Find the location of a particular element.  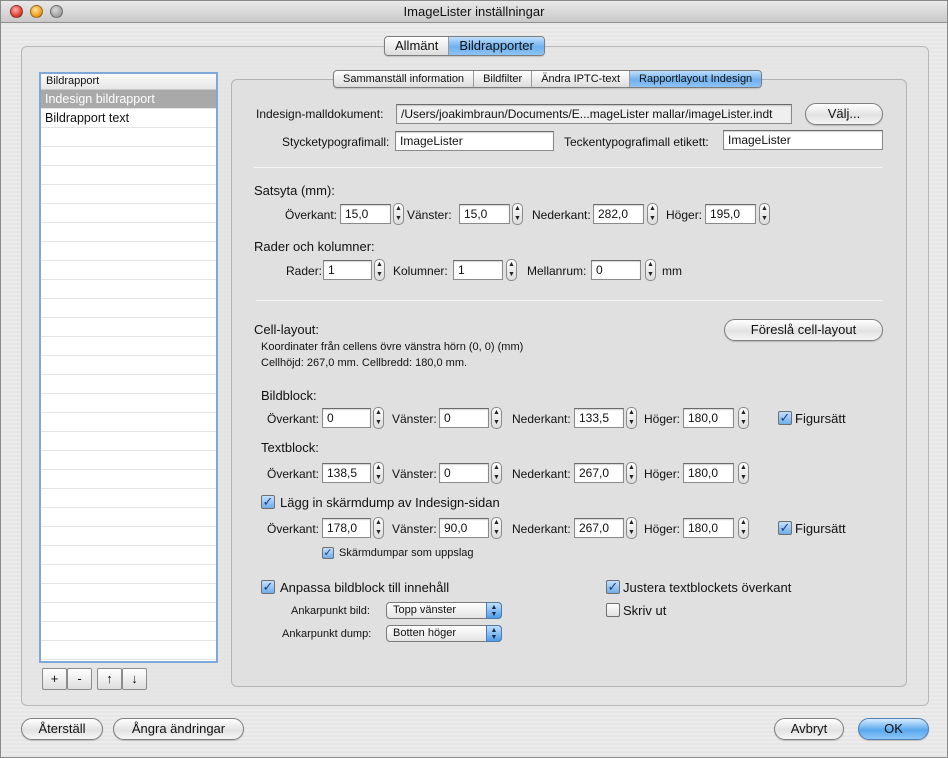

image-block-right-input: 180,0 is located at coordinates (708, 418).